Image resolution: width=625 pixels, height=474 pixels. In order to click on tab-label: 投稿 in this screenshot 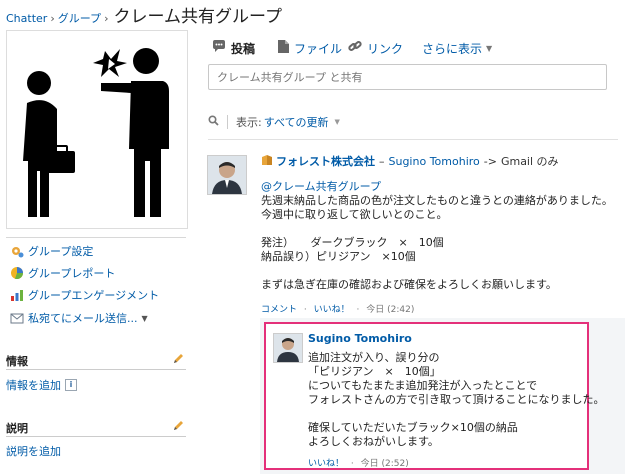, I will do `click(243, 48)`.